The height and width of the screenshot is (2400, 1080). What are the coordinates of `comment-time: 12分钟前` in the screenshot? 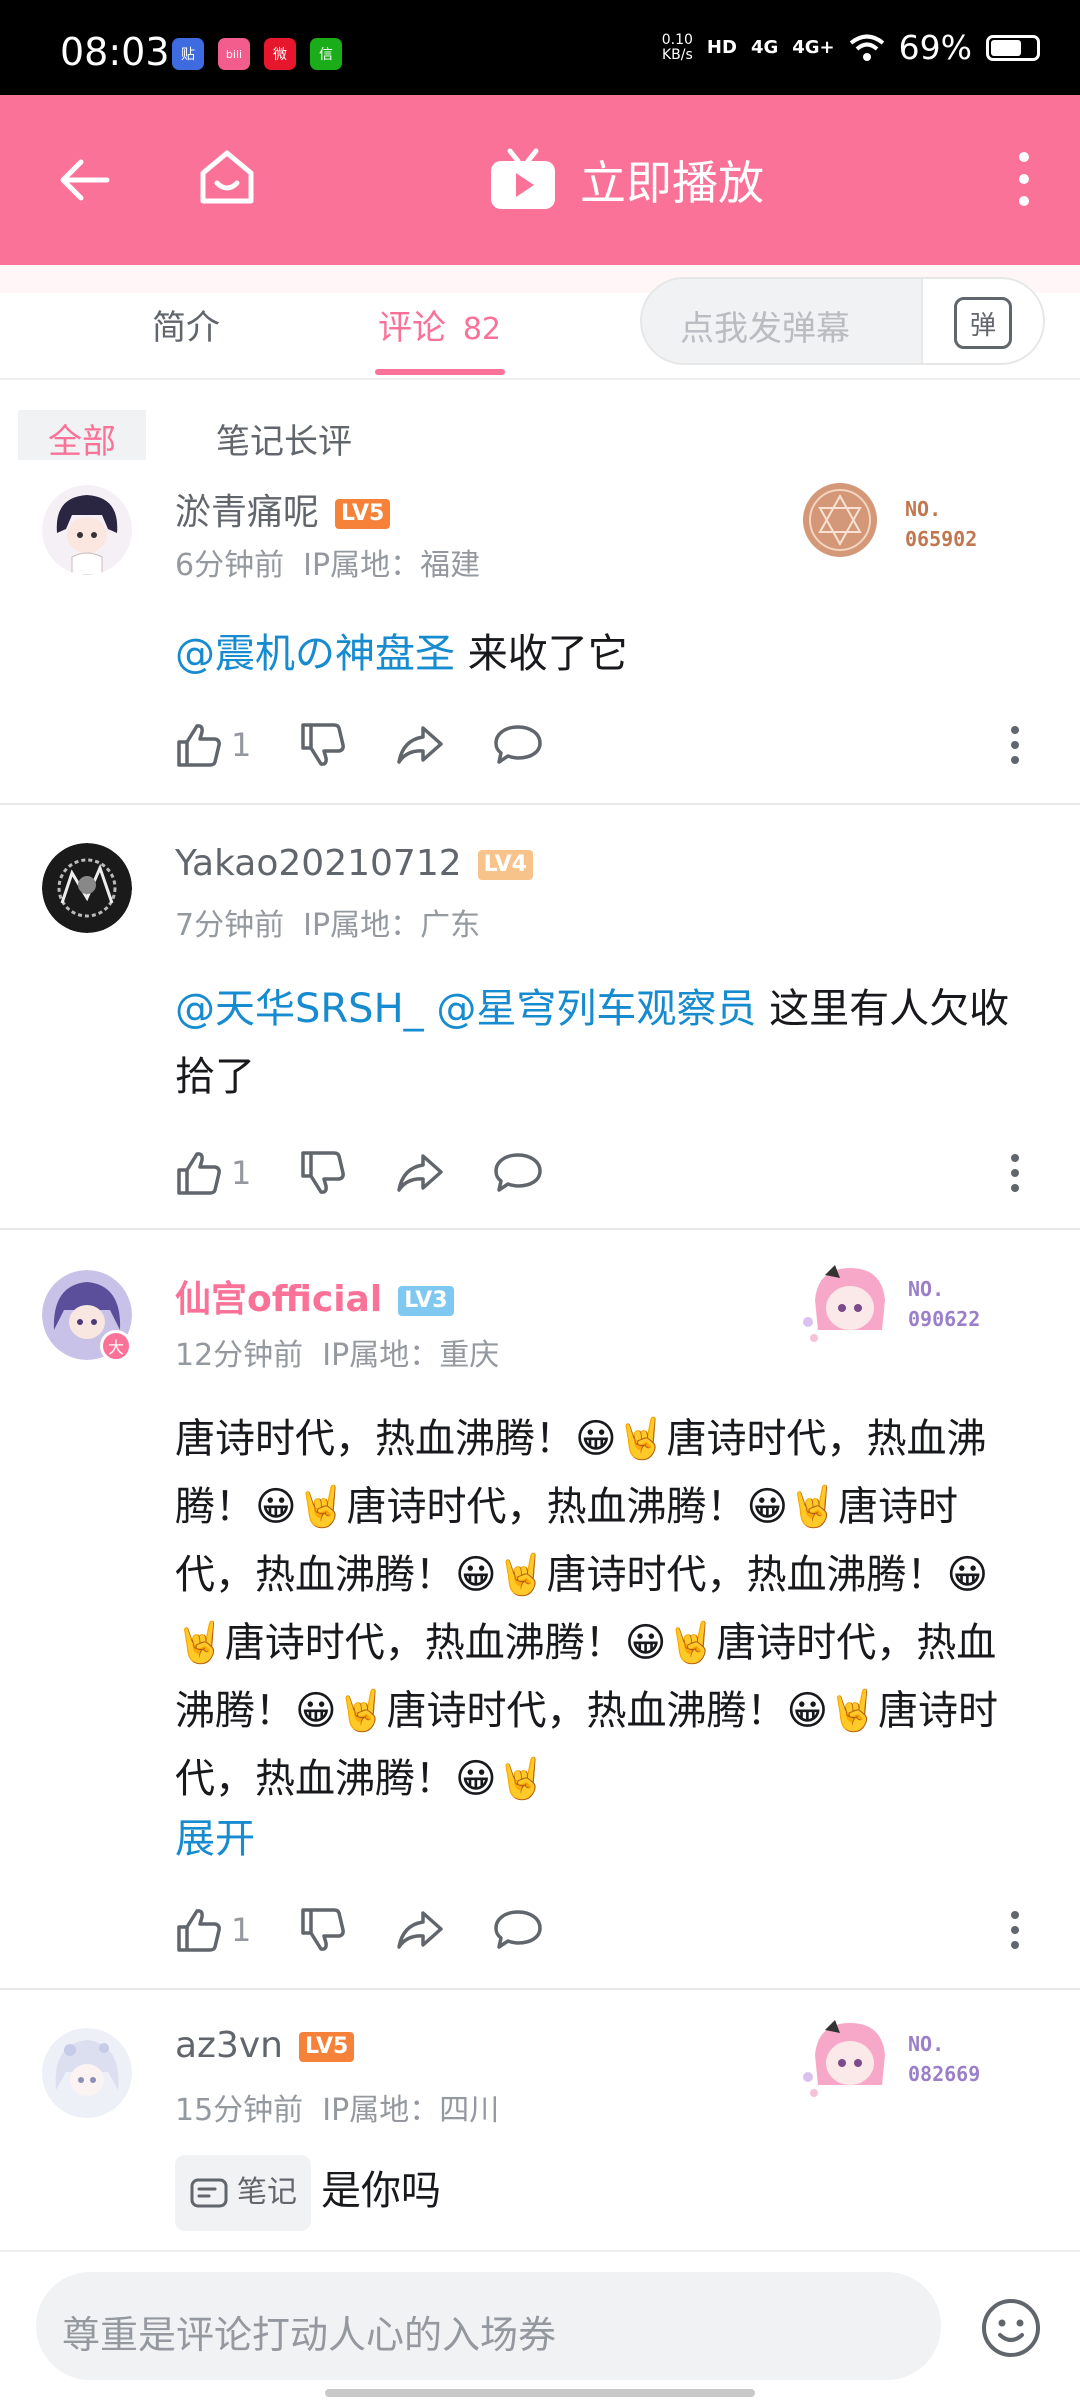 It's located at (239, 1355).